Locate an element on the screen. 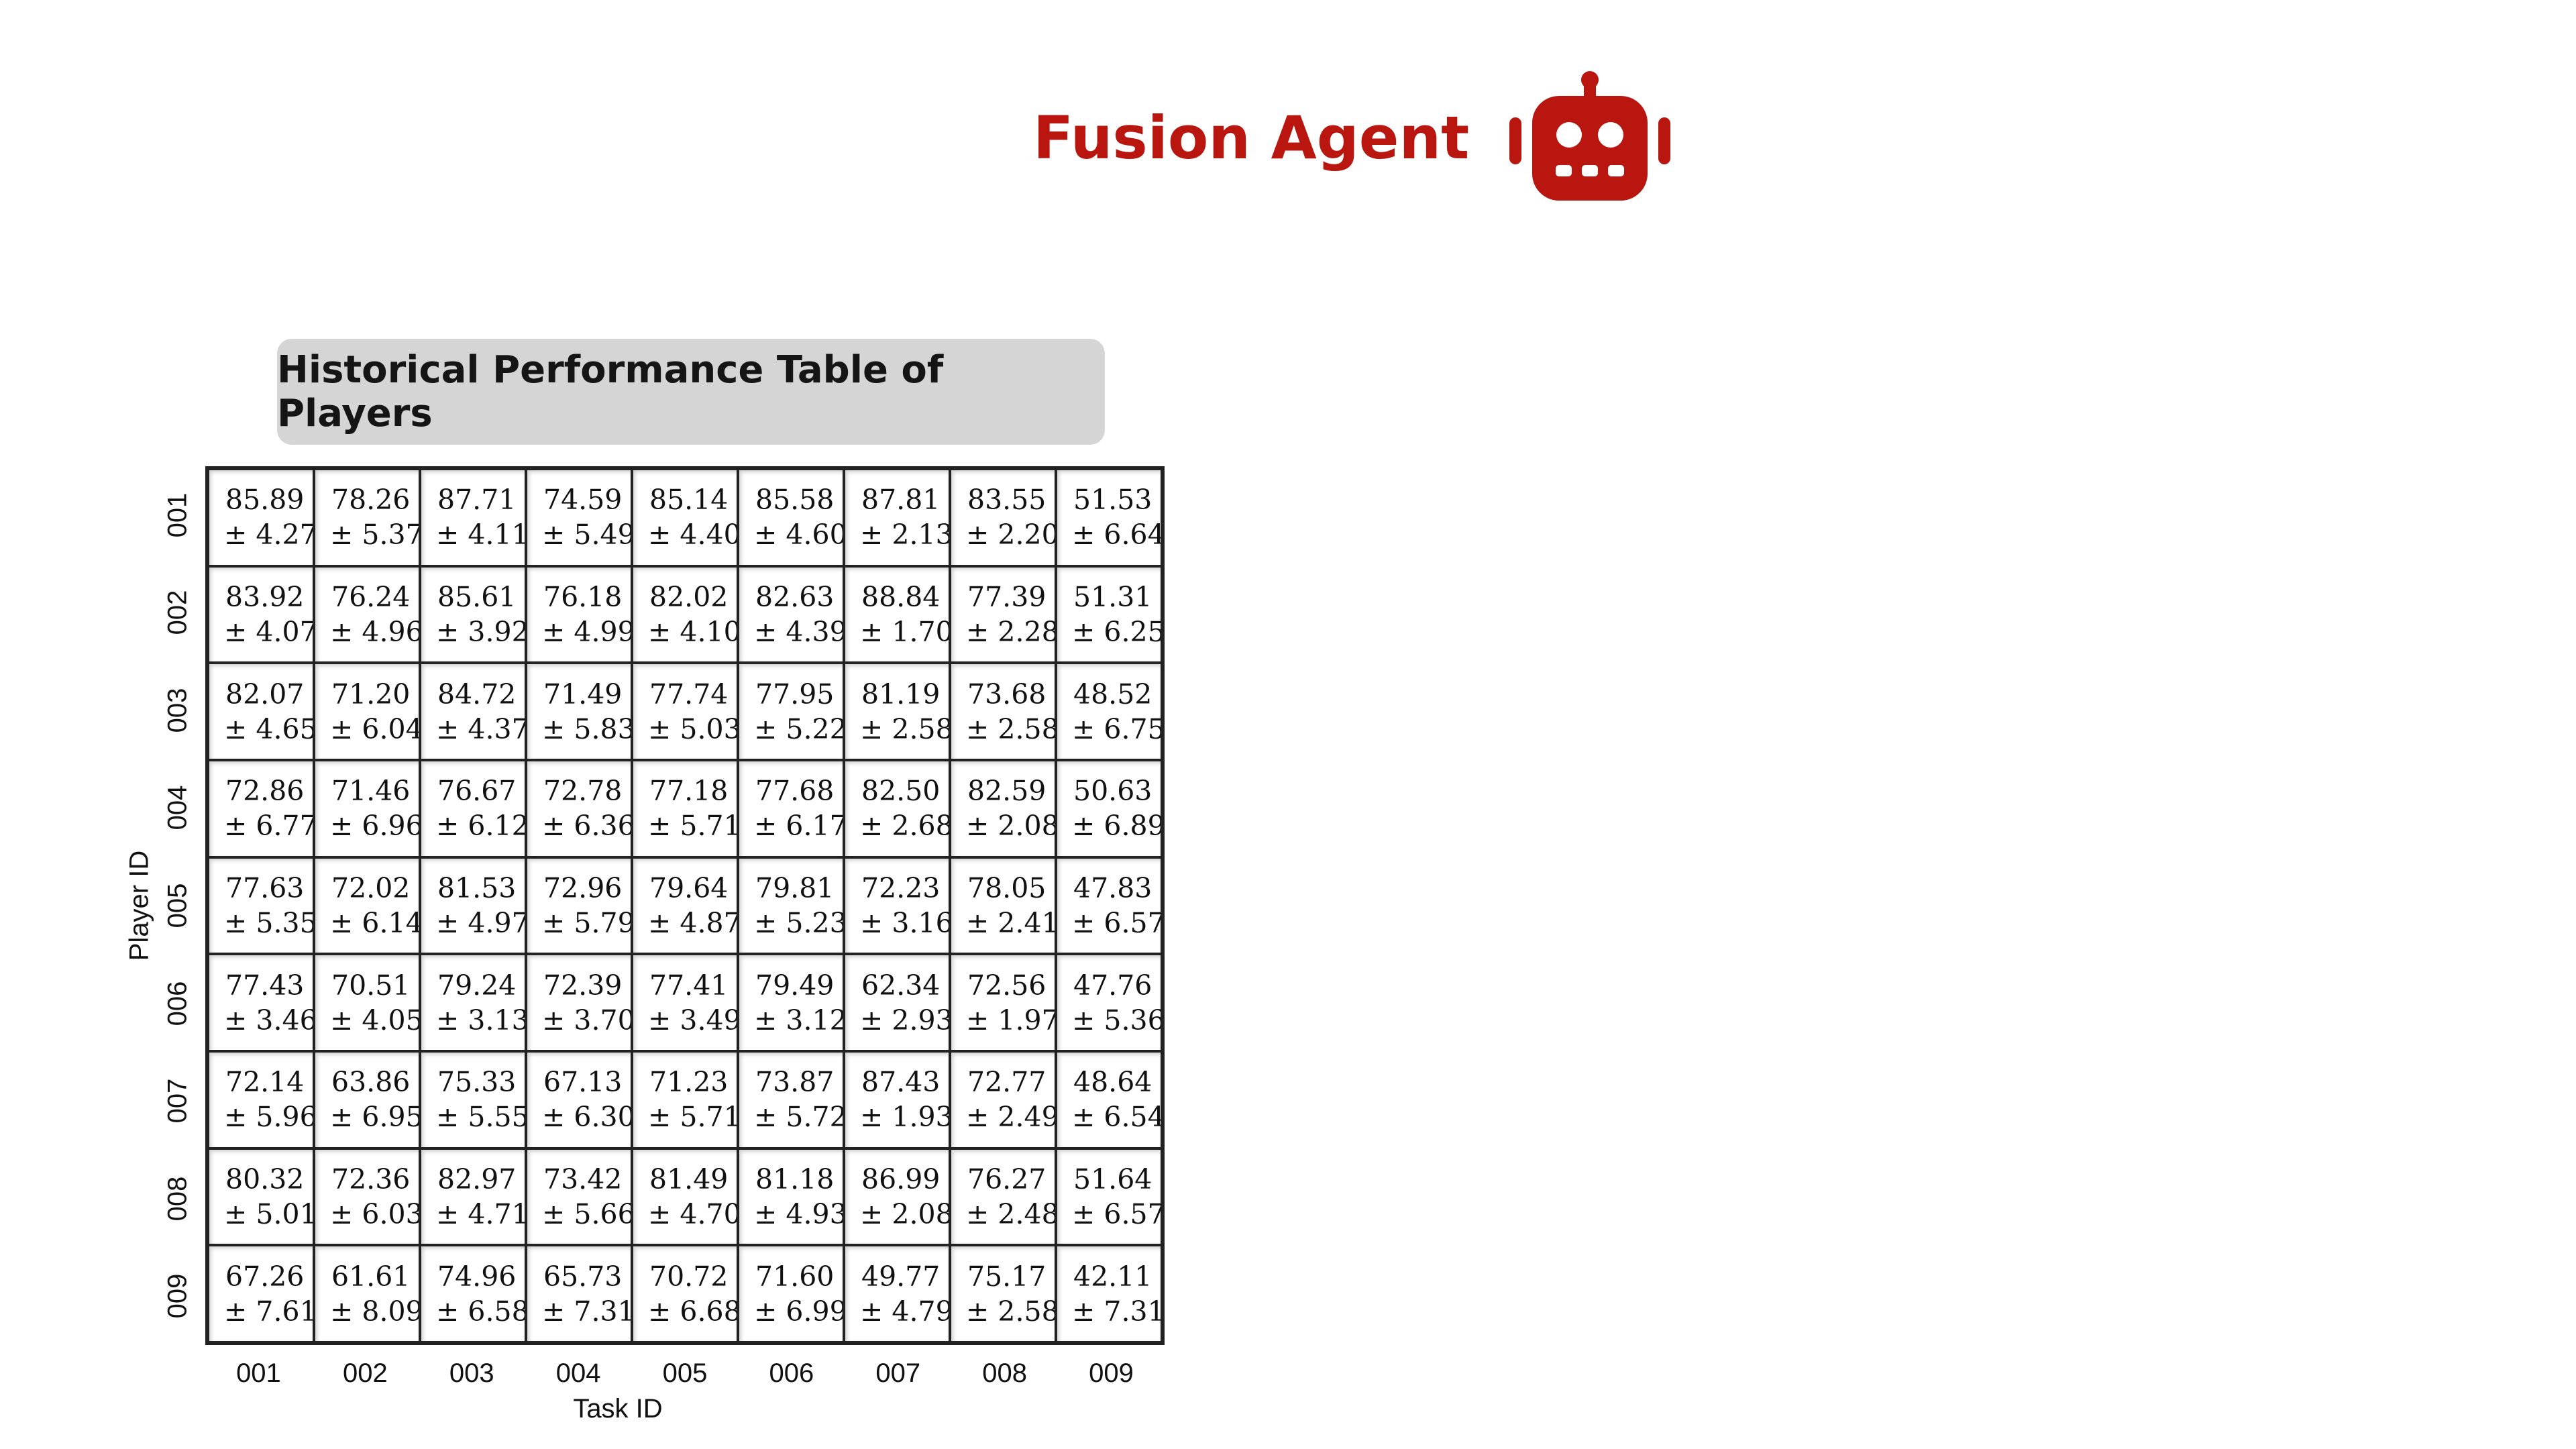 This screenshot has width=2576, height=1449. table-cell: 76.27 ± 2.48 is located at coordinates (1003, 1197).